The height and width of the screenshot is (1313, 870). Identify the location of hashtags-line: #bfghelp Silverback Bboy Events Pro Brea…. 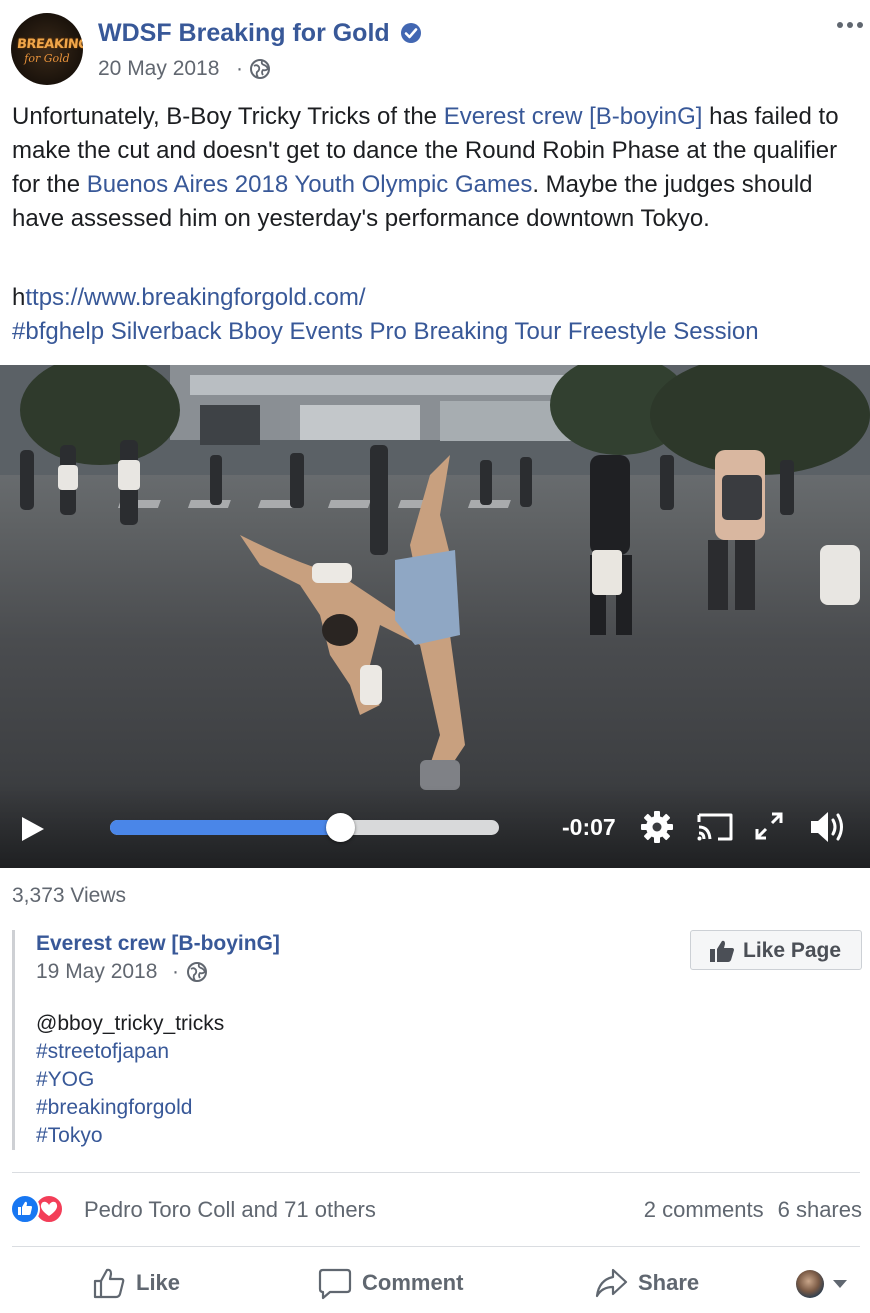
(437, 332).